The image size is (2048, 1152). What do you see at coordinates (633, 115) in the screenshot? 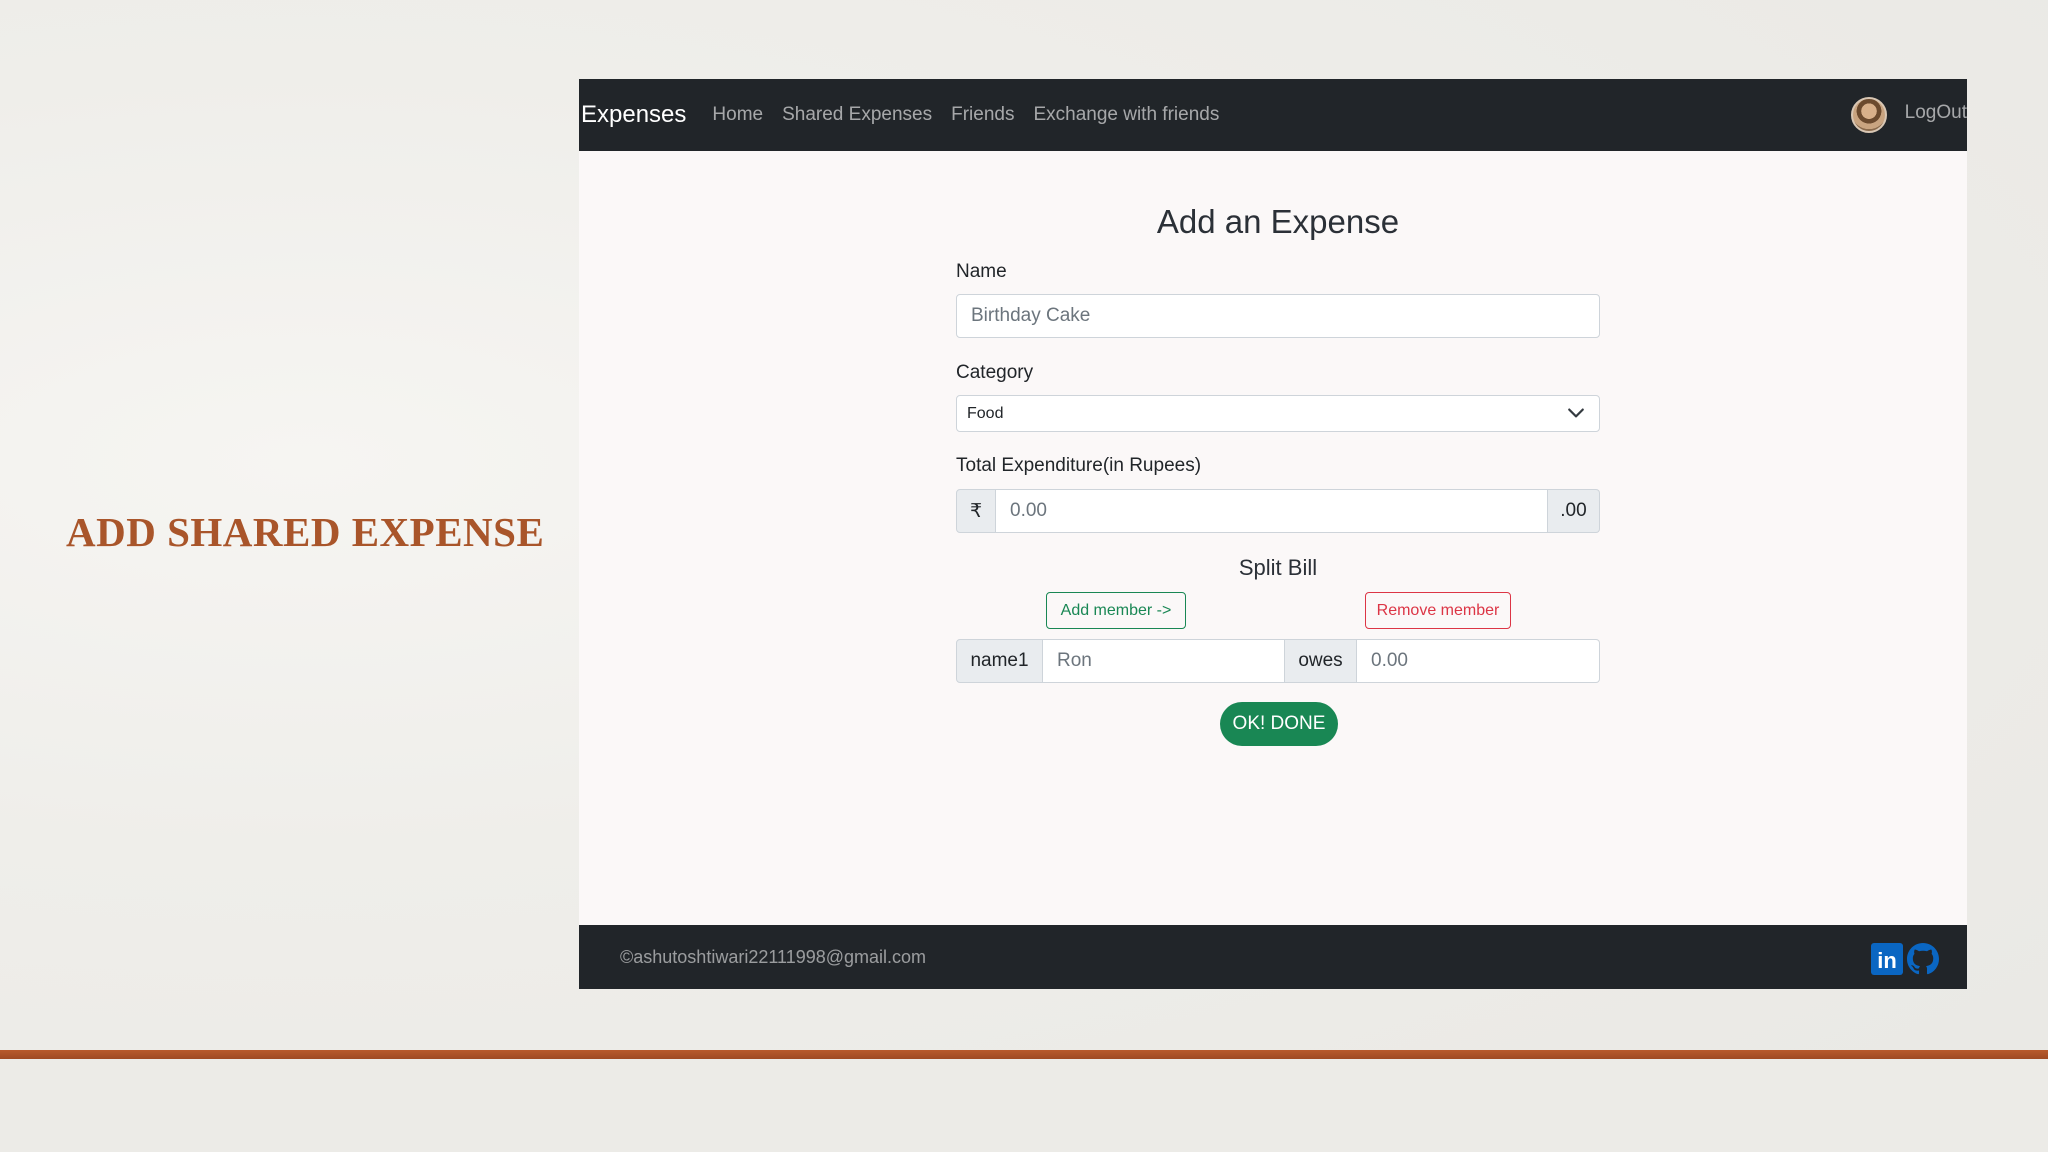
I see `brand: Expenses` at bounding box center [633, 115].